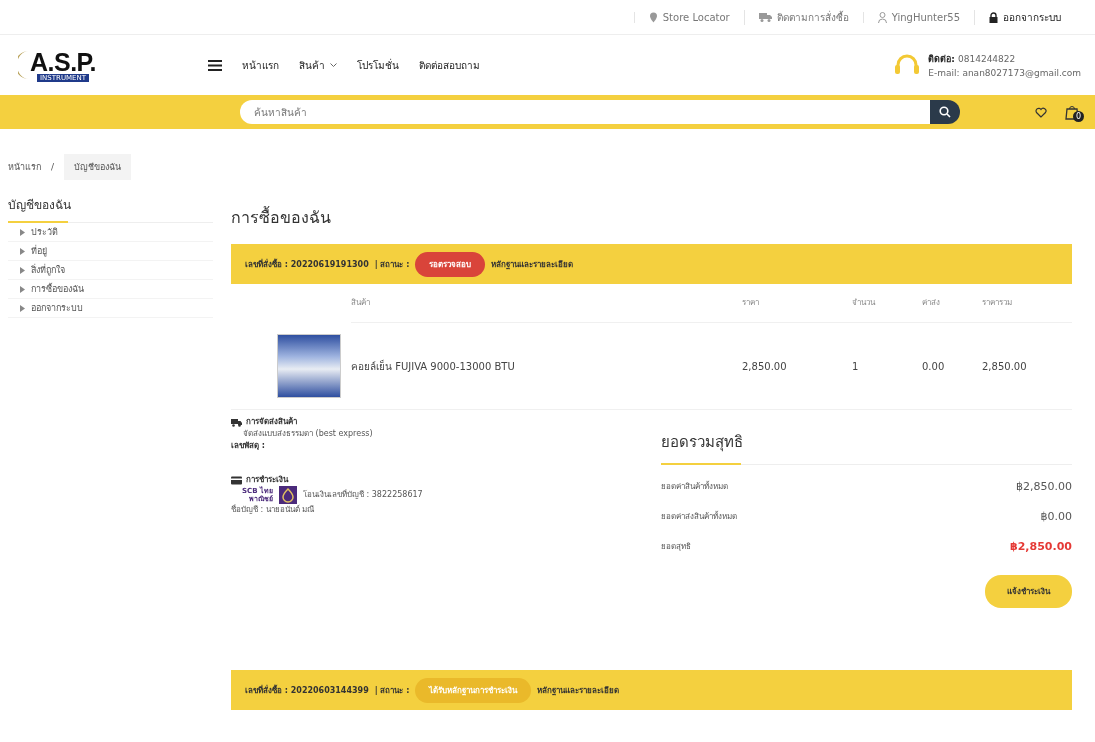  I want to click on summary-label: ยอดค่าสินค้าทั้งหมด, so click(694, 486).